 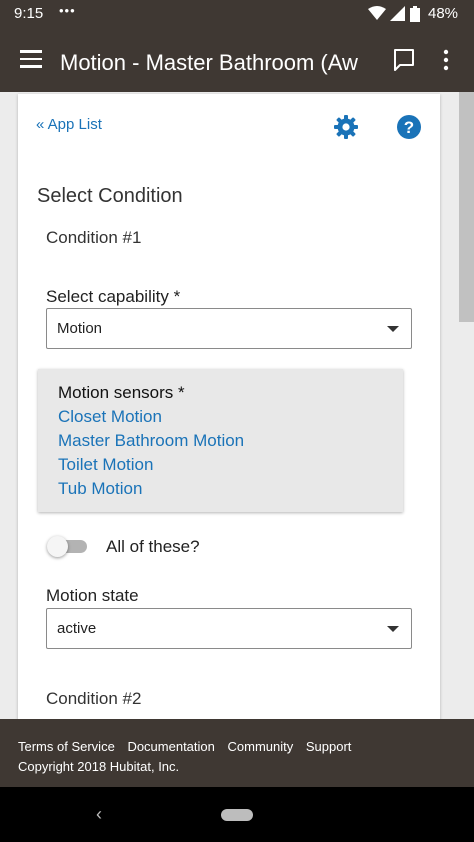 I want to click on help-icon: ?, so click(x=409, y=127).